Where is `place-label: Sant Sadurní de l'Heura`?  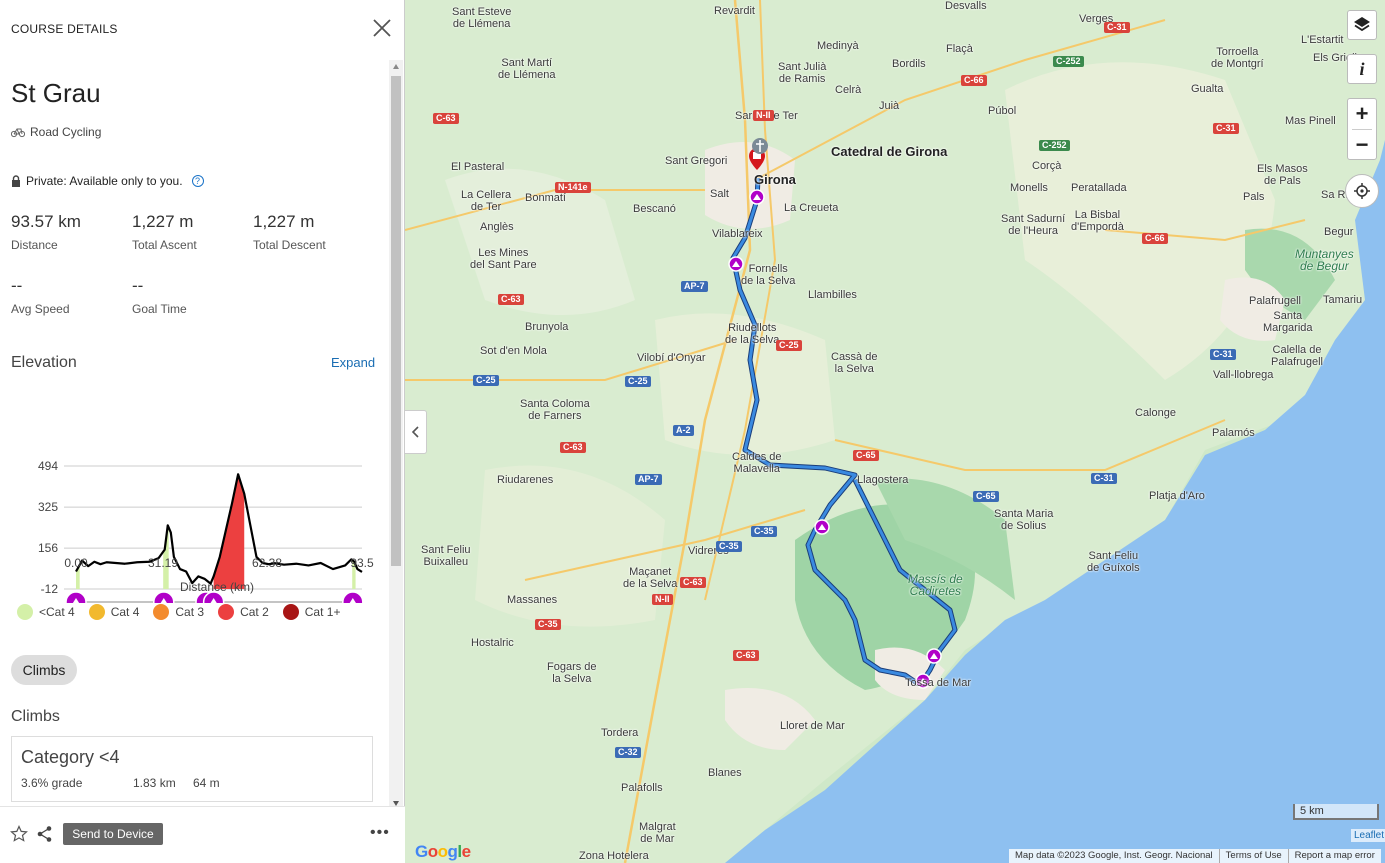
place-label: Sant Sadurní de l'Heura is located at coordinates (1033, 225).